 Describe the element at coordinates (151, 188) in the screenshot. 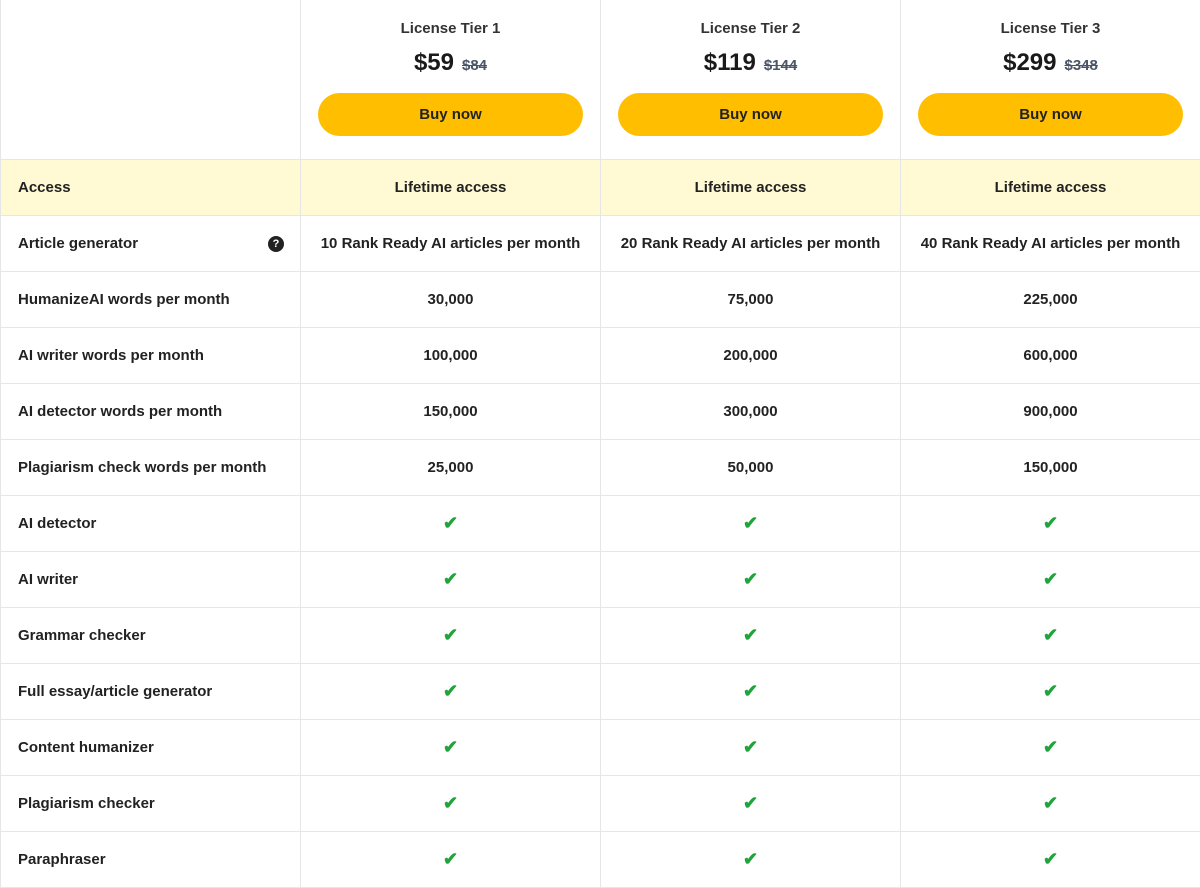

I see `feature-label-cell: Access` at that location.